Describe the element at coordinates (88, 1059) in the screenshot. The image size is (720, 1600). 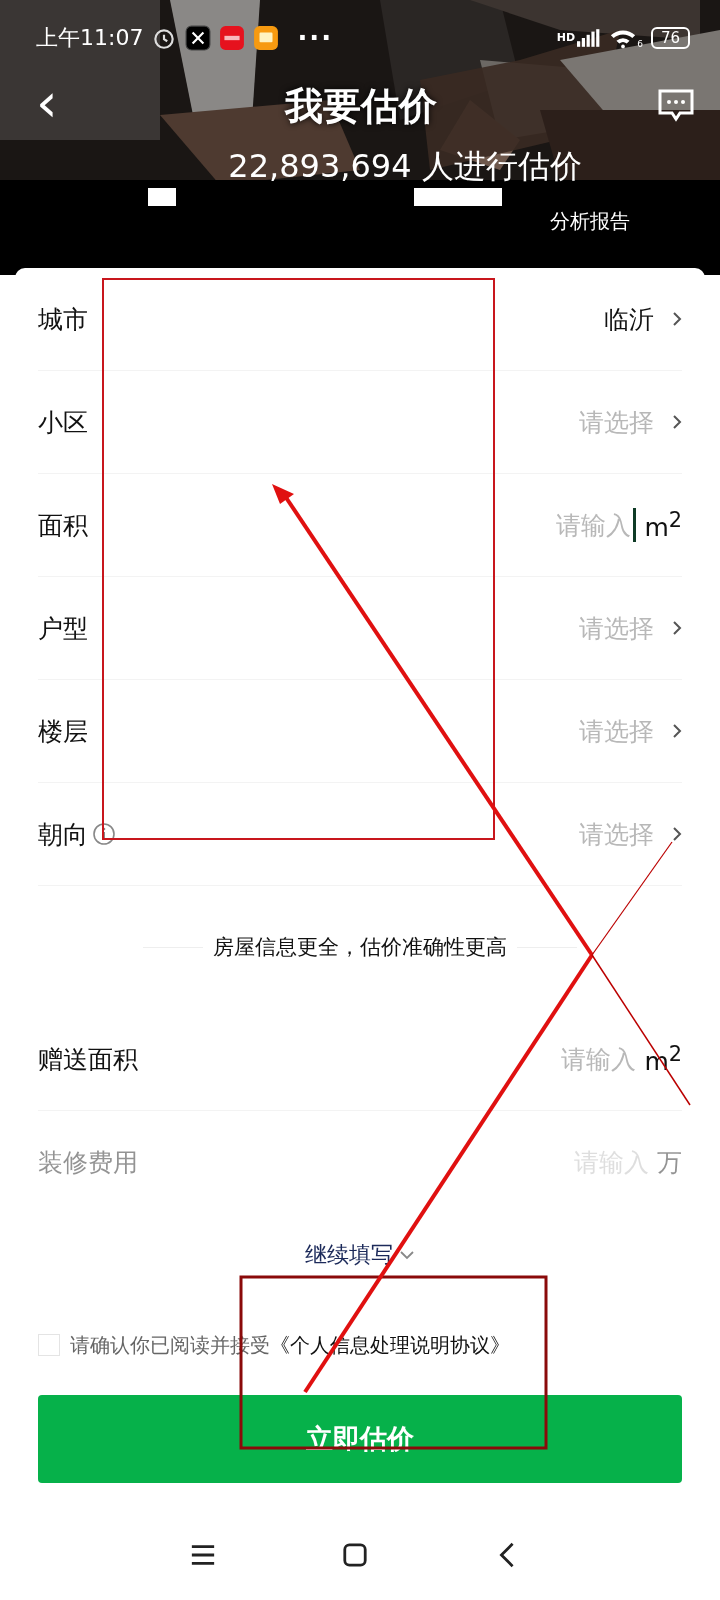
I see `field-label: 赠送面积` at that location.